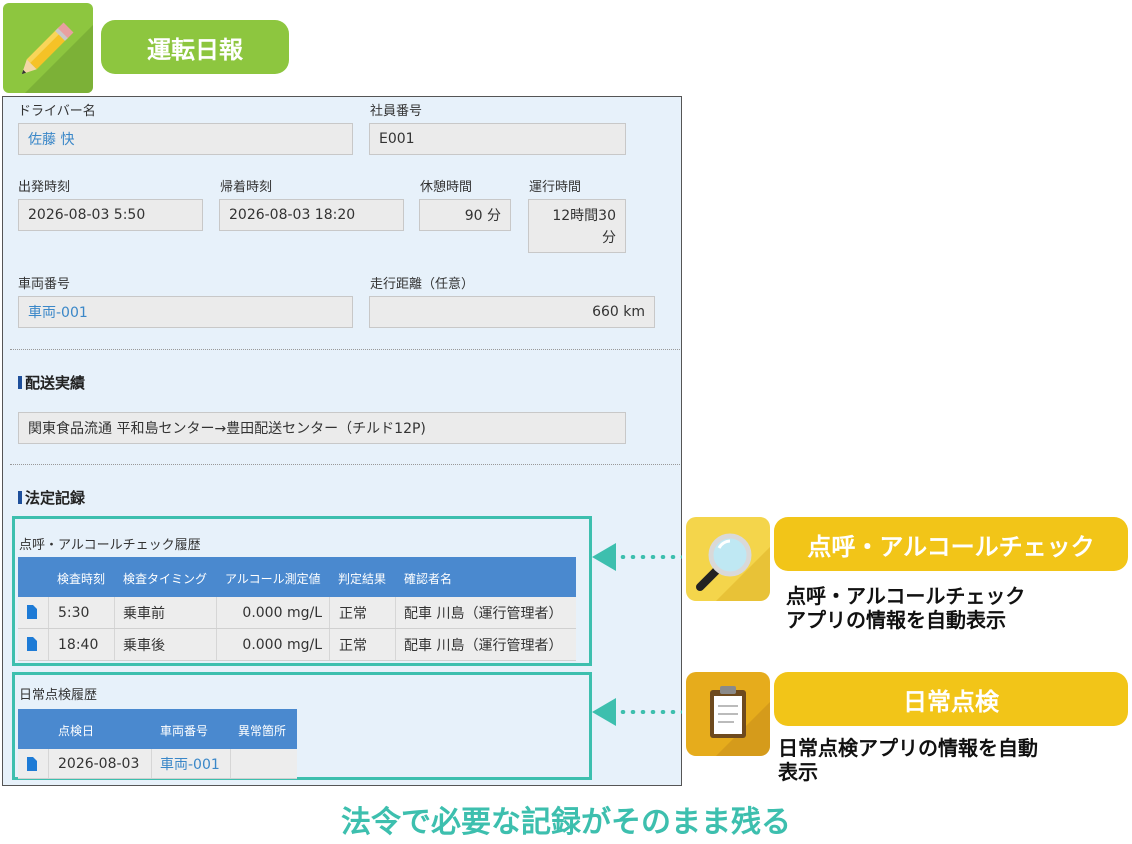 The width and height of the screenshot is (1132, 844). I want to click on description-line: アプリの情報を自動表示, so click(896, 620).